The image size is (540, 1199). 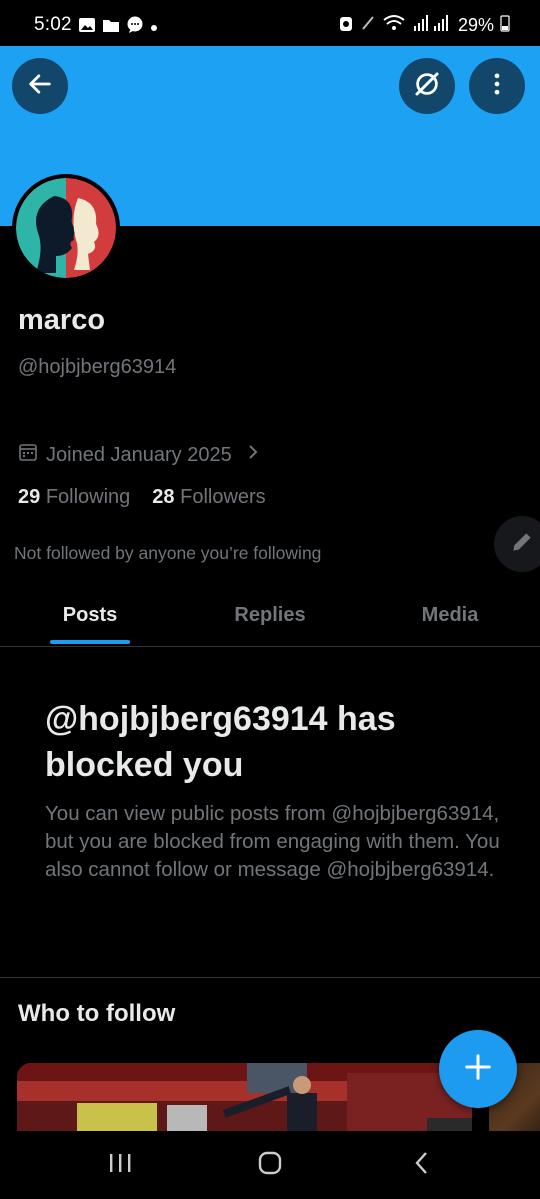 What do you see at coordinates (220, 742) in the screenshot?
I see `blocked-title: @hojbjberg63914 has blocked you` at bounding box center [220, 742].